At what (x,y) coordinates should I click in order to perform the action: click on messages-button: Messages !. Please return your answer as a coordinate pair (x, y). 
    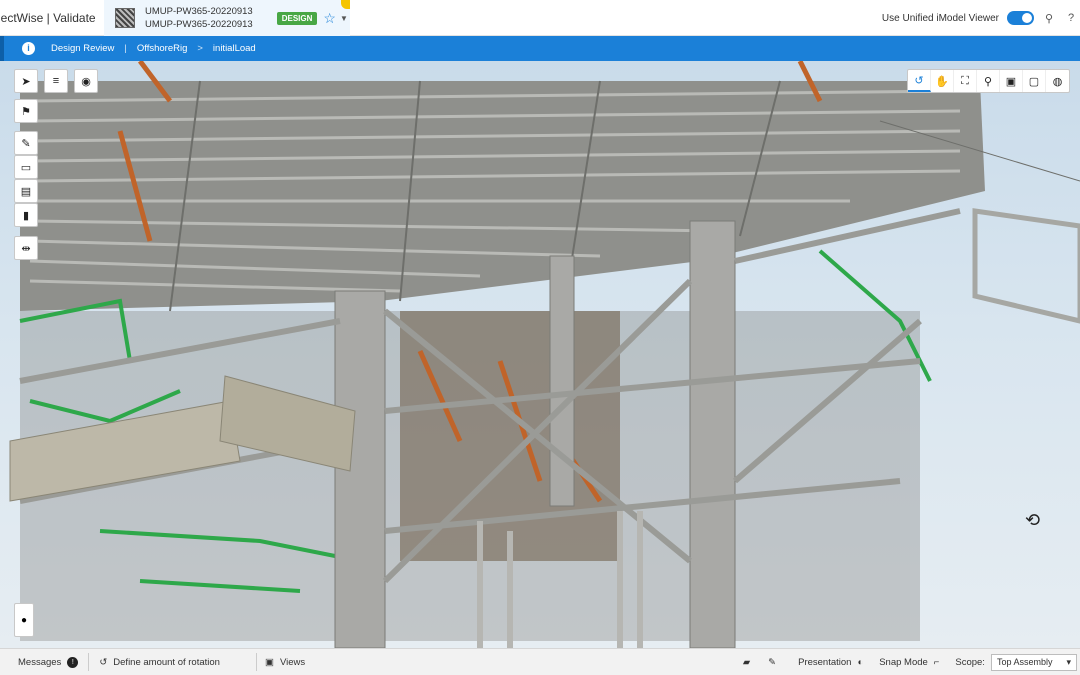
    Looking at the image, I should click on (48, 662).